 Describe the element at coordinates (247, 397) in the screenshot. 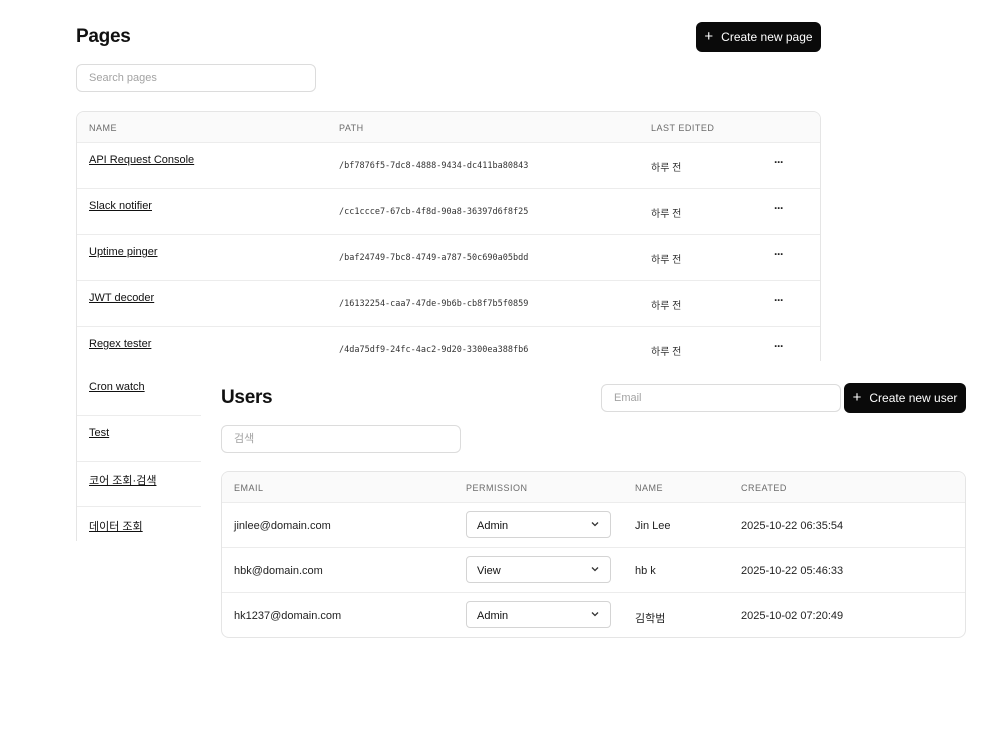

I see `users-title: Users` at that location.